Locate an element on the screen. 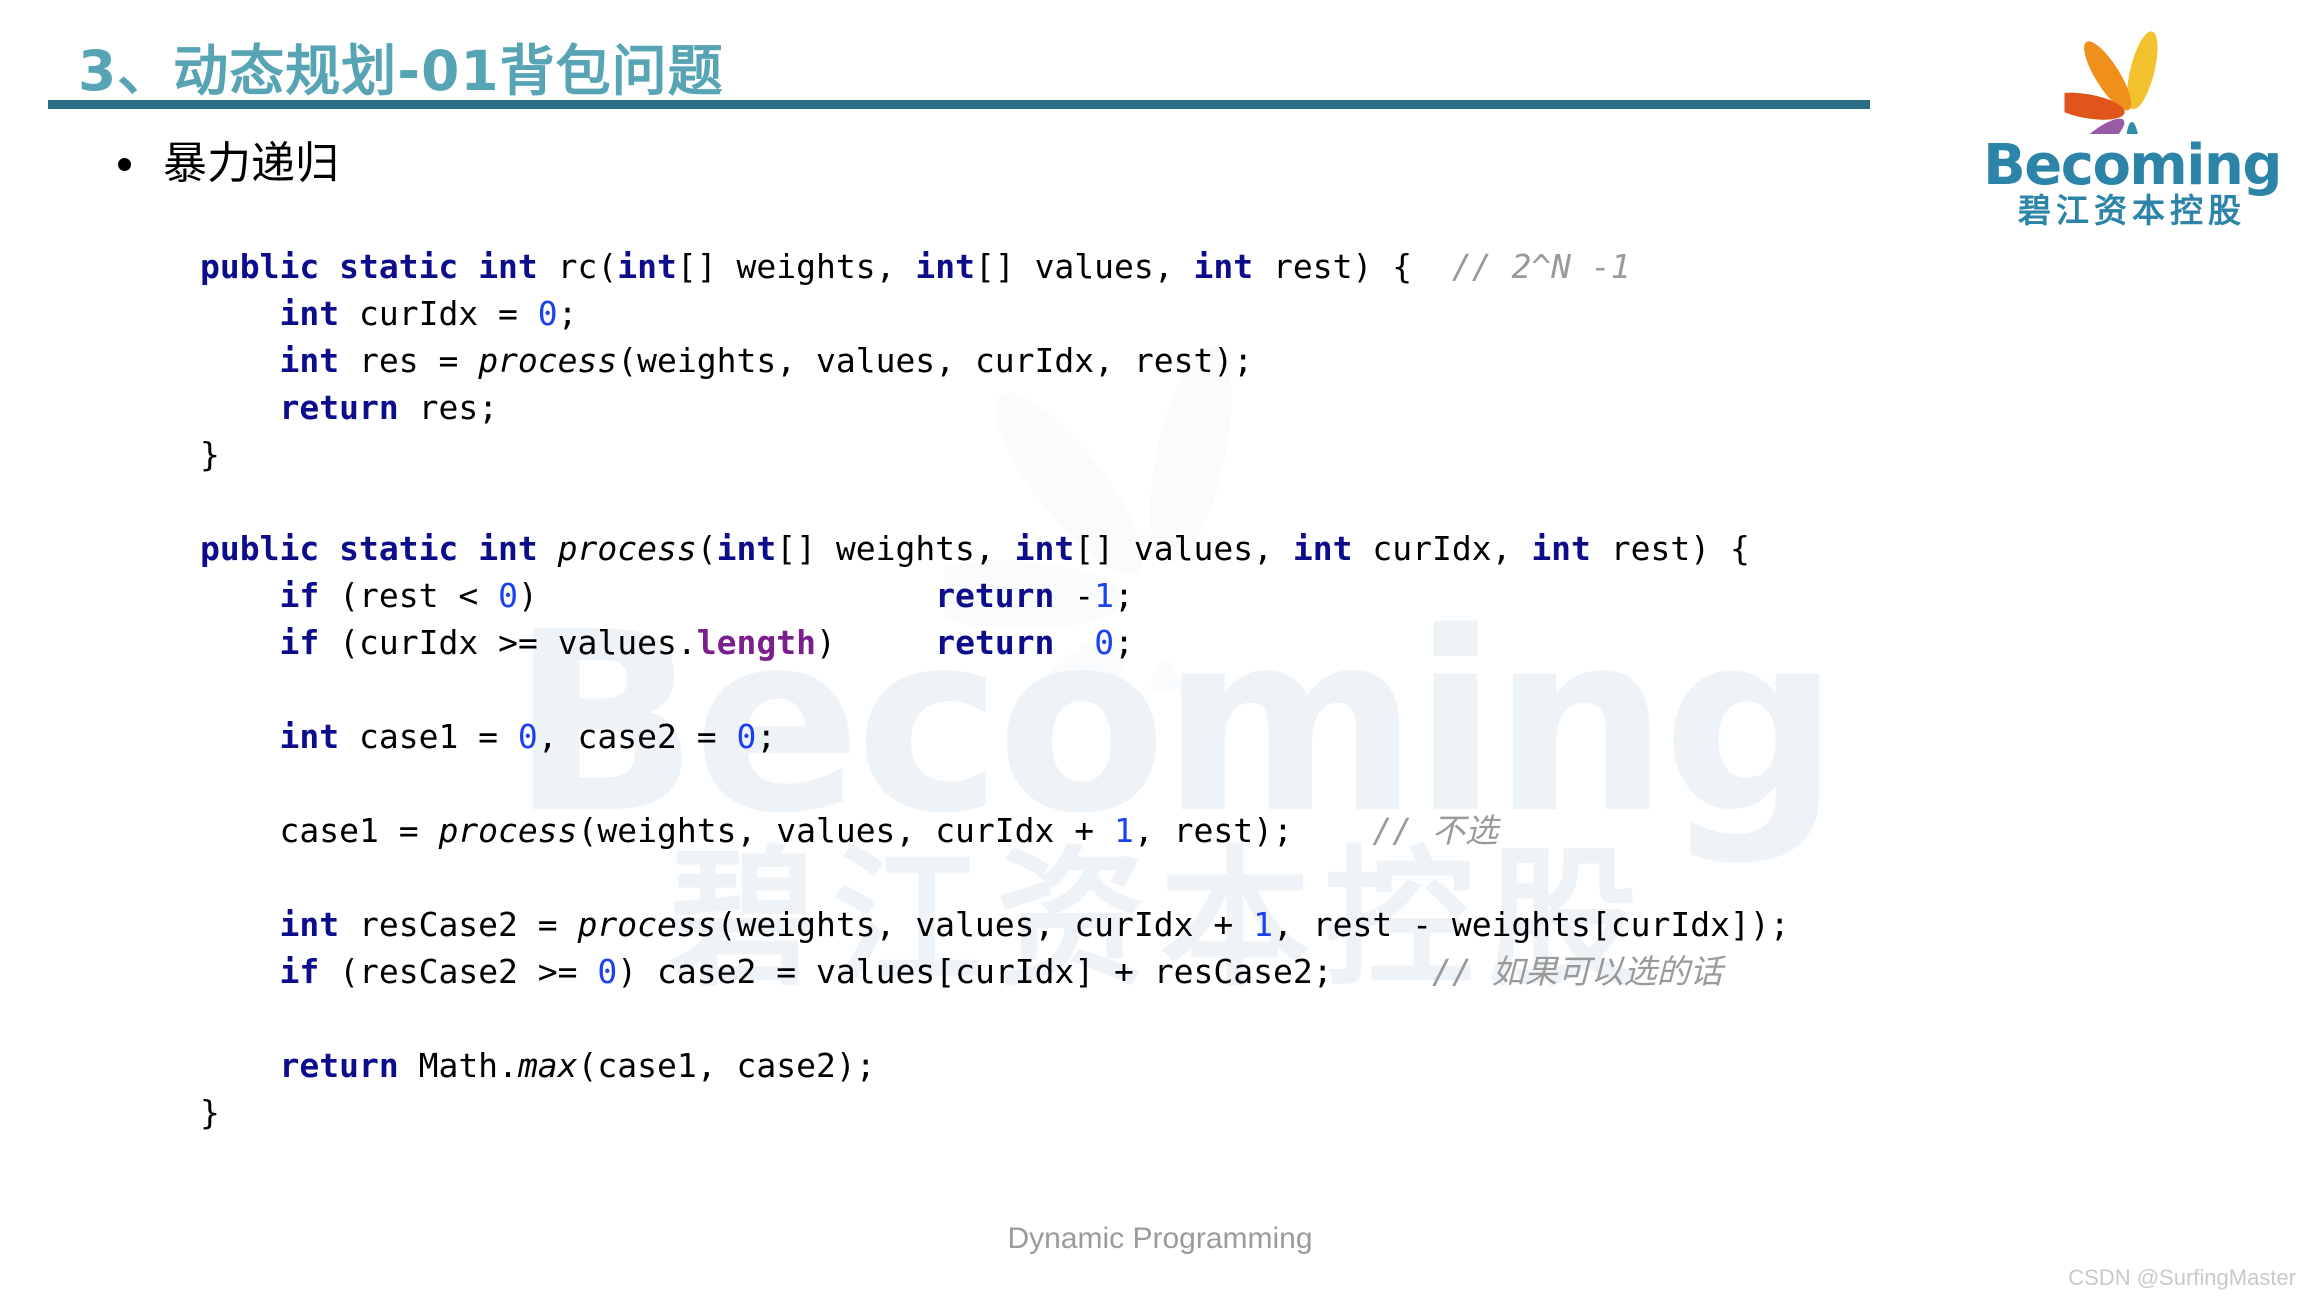 This screenshot has width=2320, height=1305. bullet-item-label: 暴力递归 is located at coordinates (251, 163).